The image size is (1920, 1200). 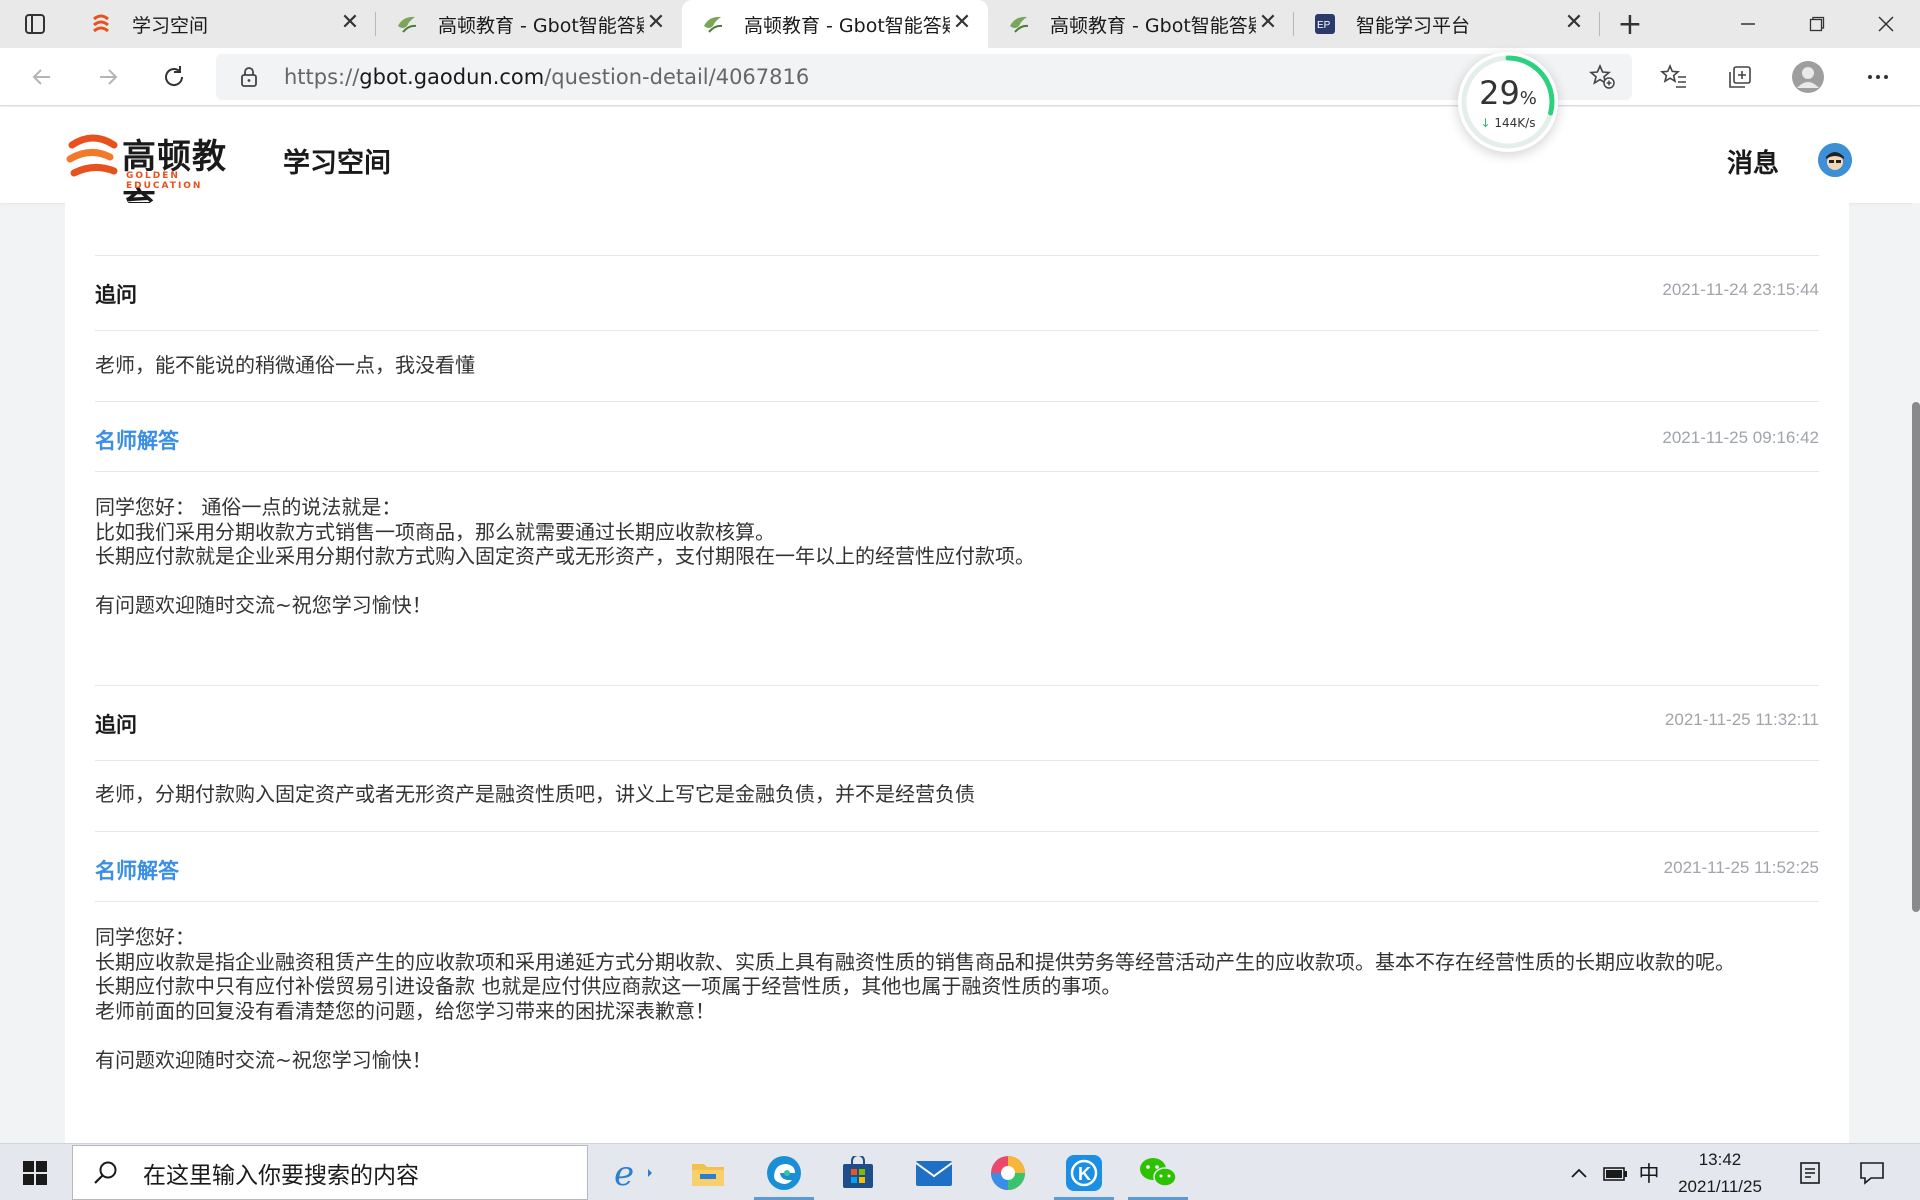 I want to click on collections-button, so click(x=1740, y=77).